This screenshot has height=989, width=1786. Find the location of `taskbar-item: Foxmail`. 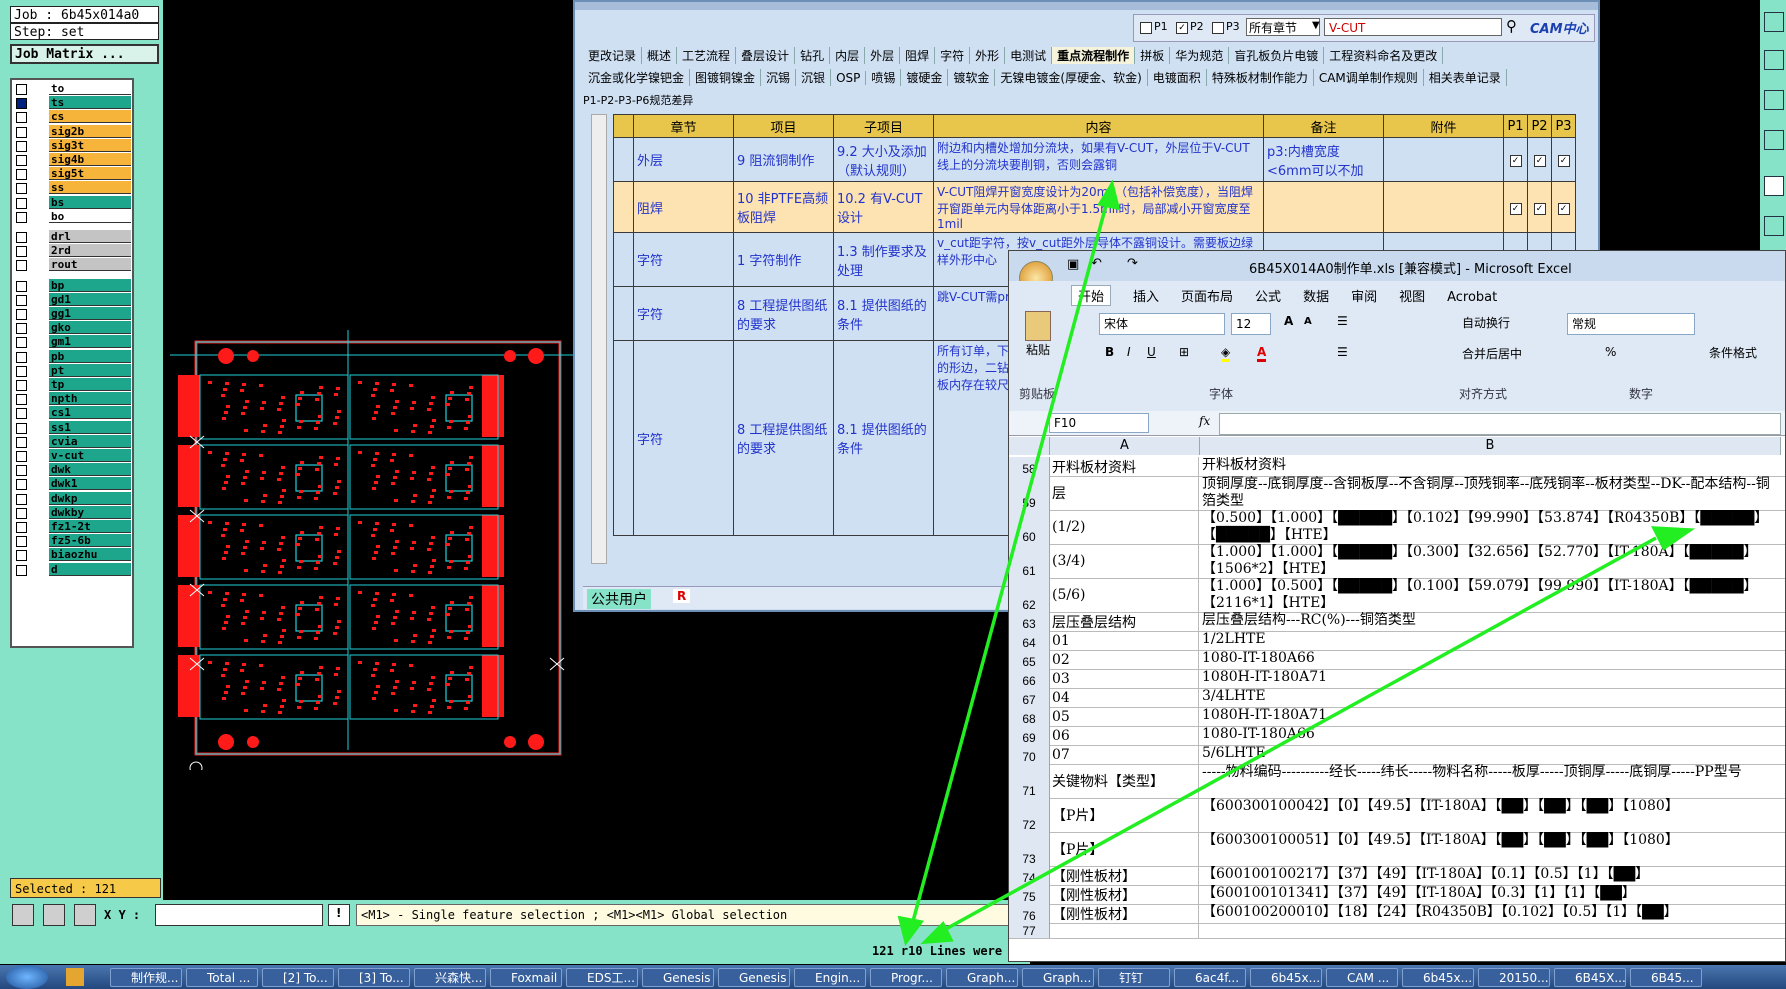

taskbar-item: Foxmail is located at coordinates (526, 977).